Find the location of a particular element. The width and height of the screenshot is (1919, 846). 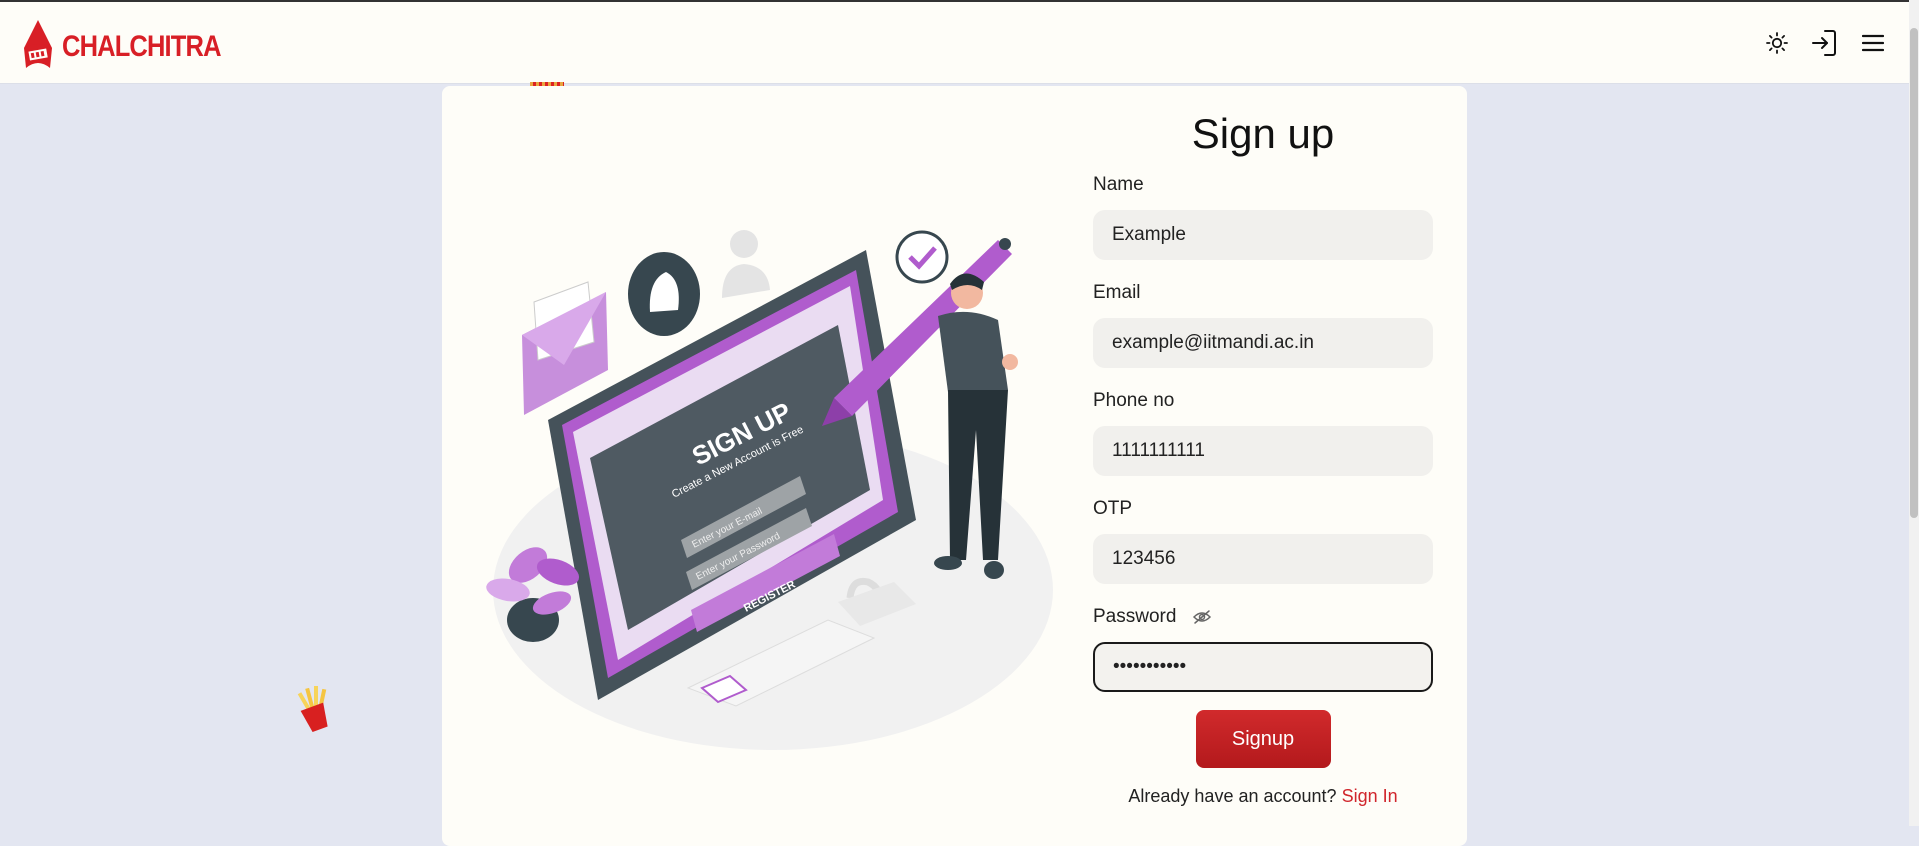

checkmark-icon is located at coordinates (922, 257).